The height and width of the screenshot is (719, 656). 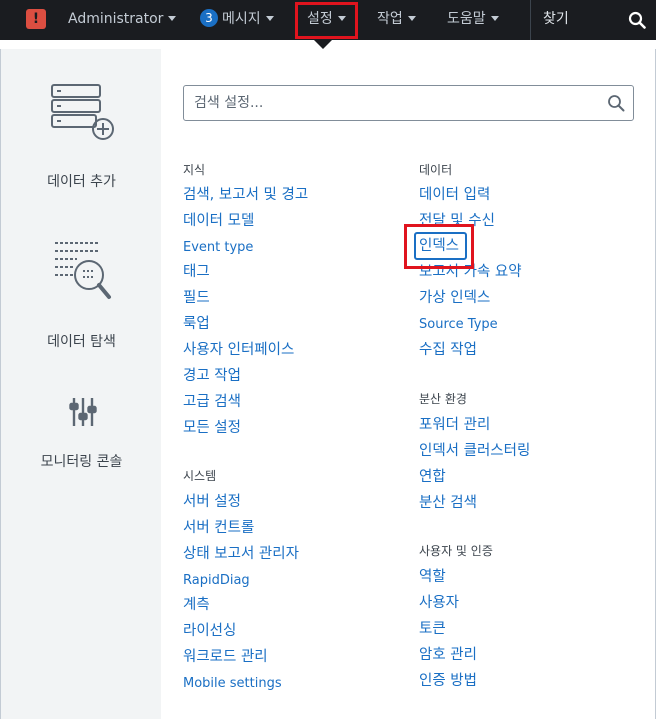 What do you see at coordinates (436, 170) in the screenshot?
I see `section-title-data: 데이터` at bounding box center [436, 170].